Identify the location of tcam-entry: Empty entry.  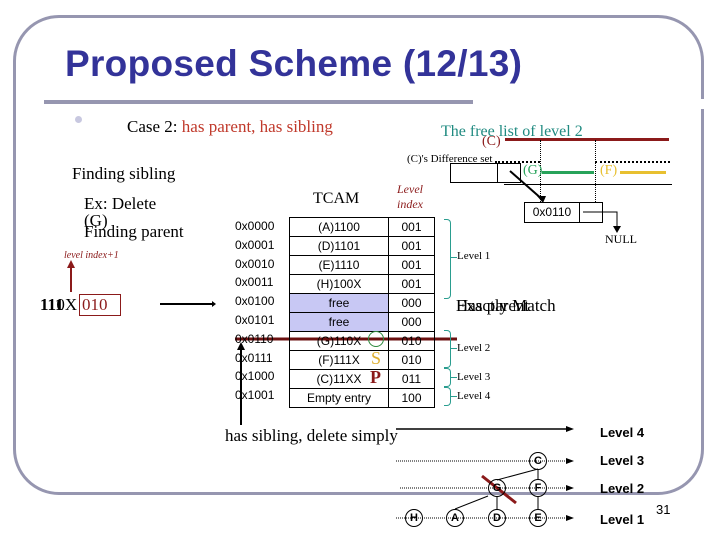
(339, 398).